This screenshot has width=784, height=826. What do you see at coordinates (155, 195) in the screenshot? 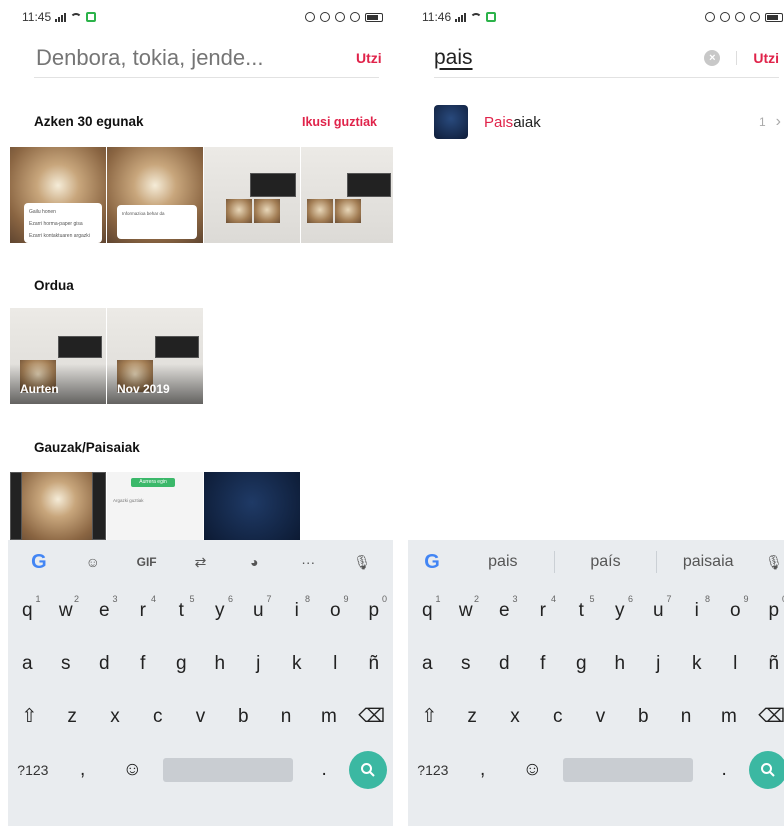
I see `photo-thumbnail: Informazioa behar da` at bounding box center [155, 195].